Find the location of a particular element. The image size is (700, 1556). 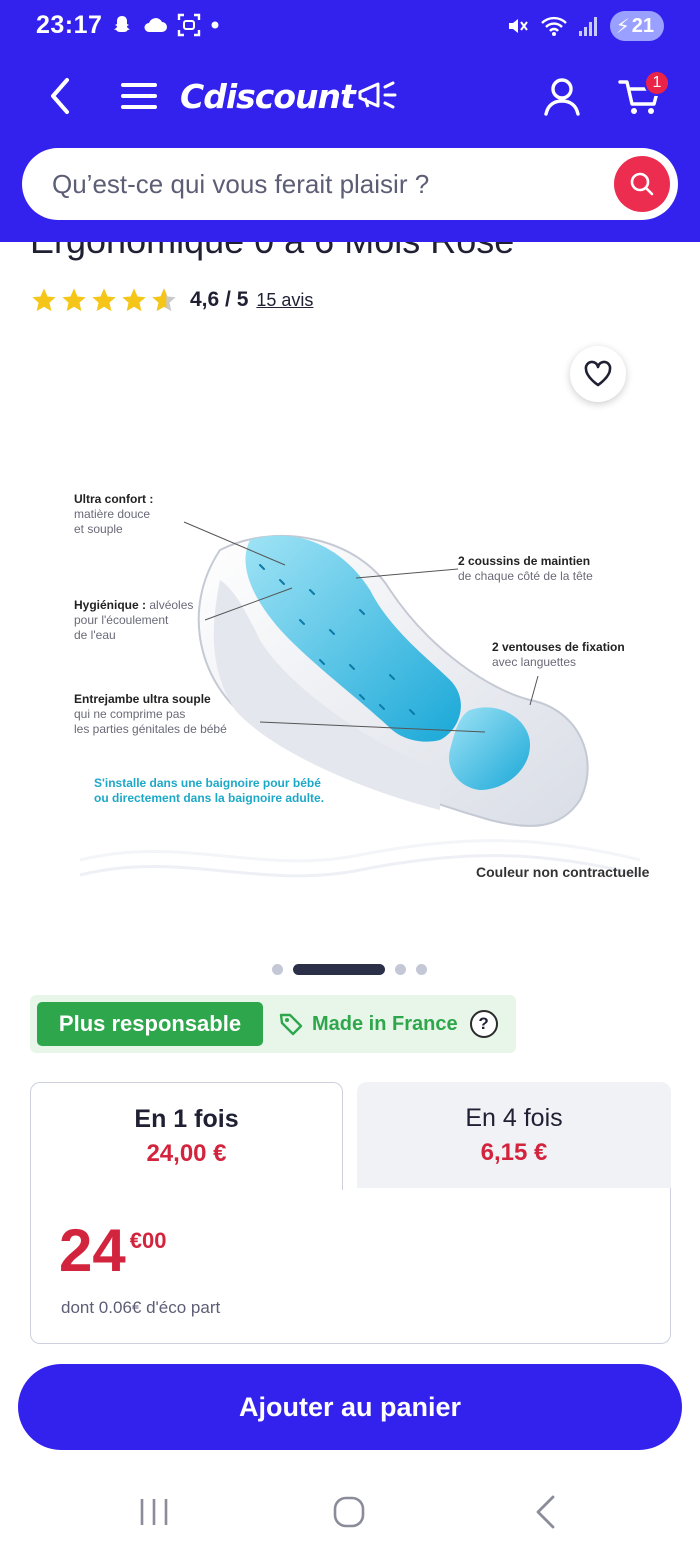

battery-level: 21 is located at coordinates (642, 25).